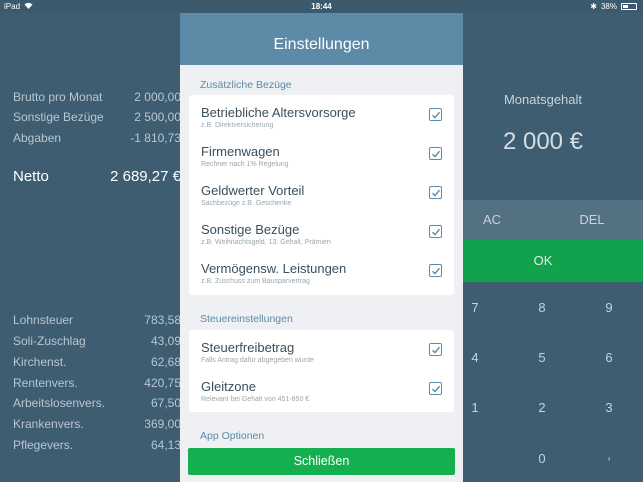  I want to click on setting-label: Sonstige Bezüge, so click(250, 229).